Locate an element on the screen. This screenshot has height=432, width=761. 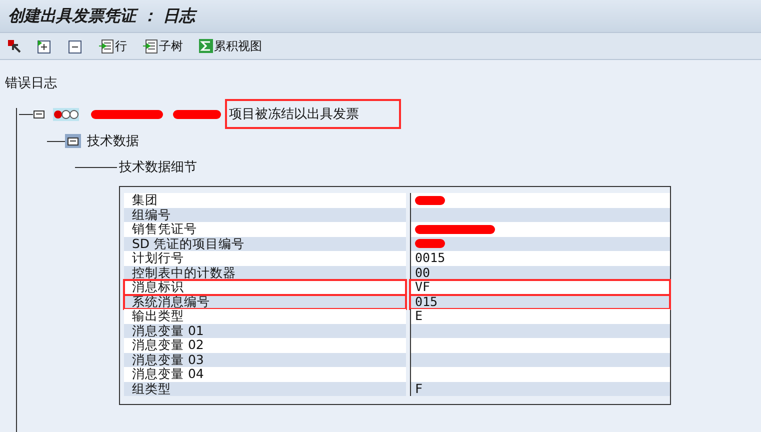
field-label: 系统消息编号 is located at coordinates (265, 301).